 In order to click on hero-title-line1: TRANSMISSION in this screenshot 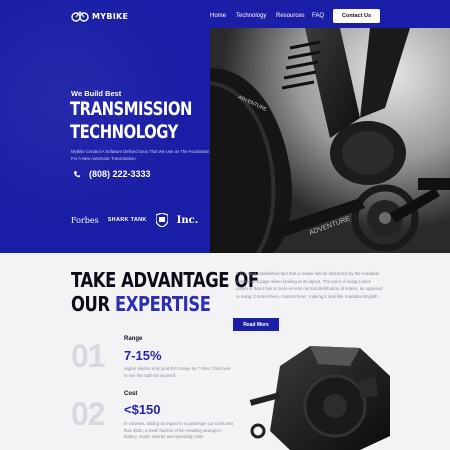, I will do `click(131, 109)`.